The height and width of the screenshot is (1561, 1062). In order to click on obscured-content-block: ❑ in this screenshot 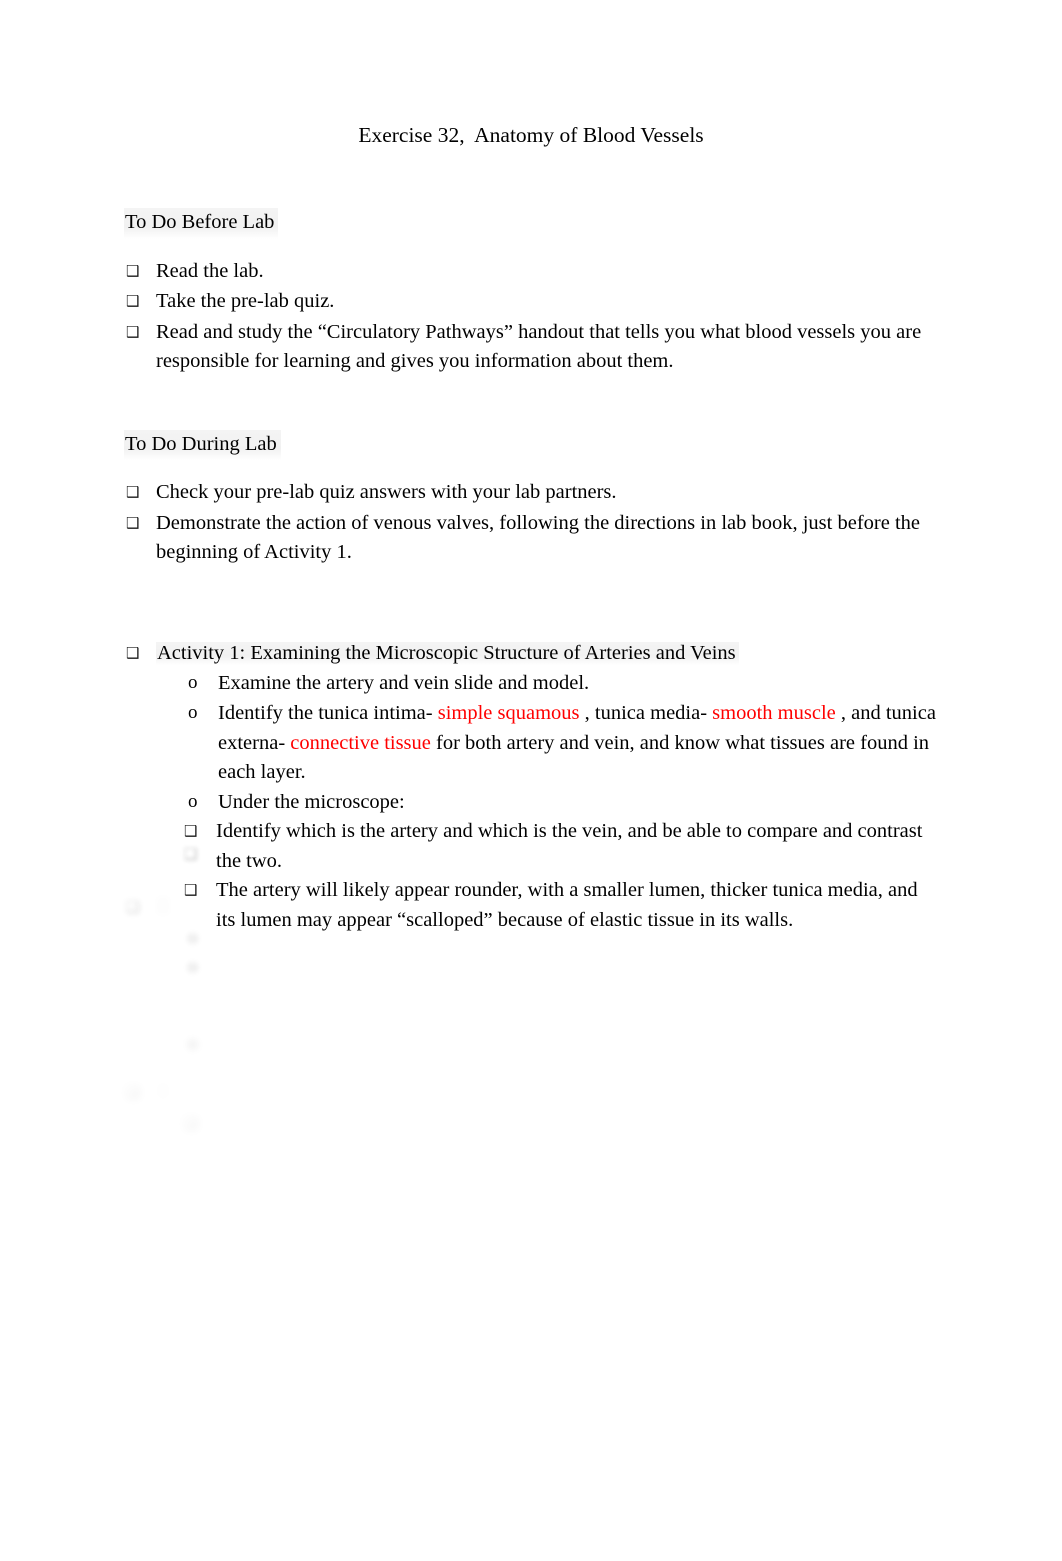, I will do `click(539, 855)`.